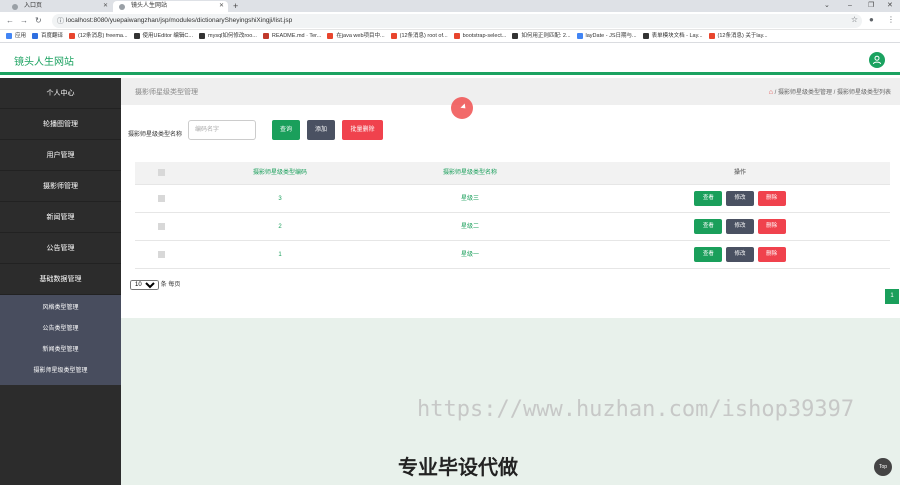 The image size is (900, 485). Describe the element at coordinates (60, 308) in the screenshot. I see `sidebar-subitem-style-types: 风格类型管理` at that location.